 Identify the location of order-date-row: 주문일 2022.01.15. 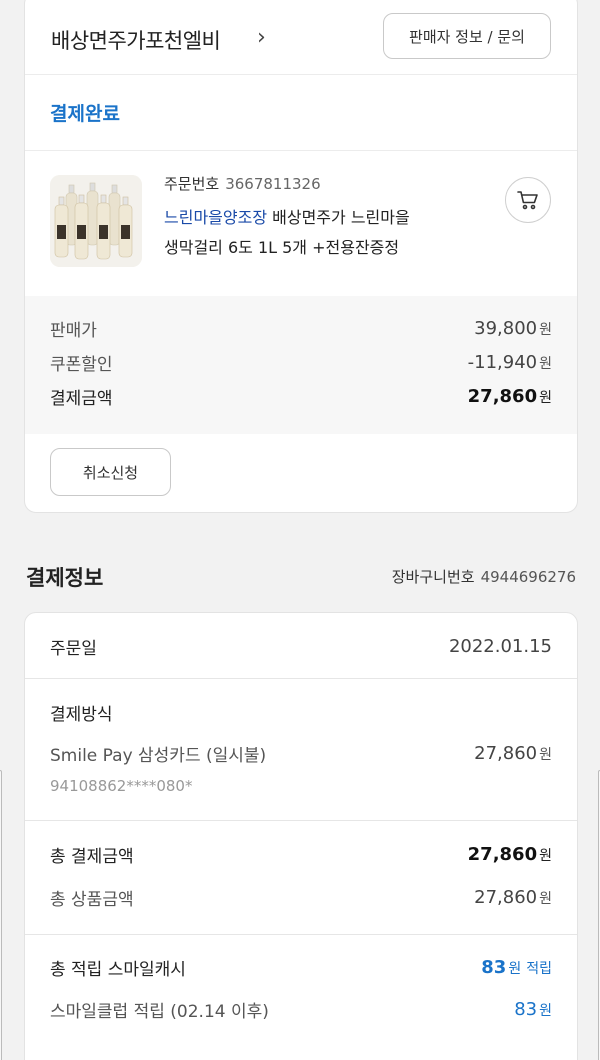
(301, 646).